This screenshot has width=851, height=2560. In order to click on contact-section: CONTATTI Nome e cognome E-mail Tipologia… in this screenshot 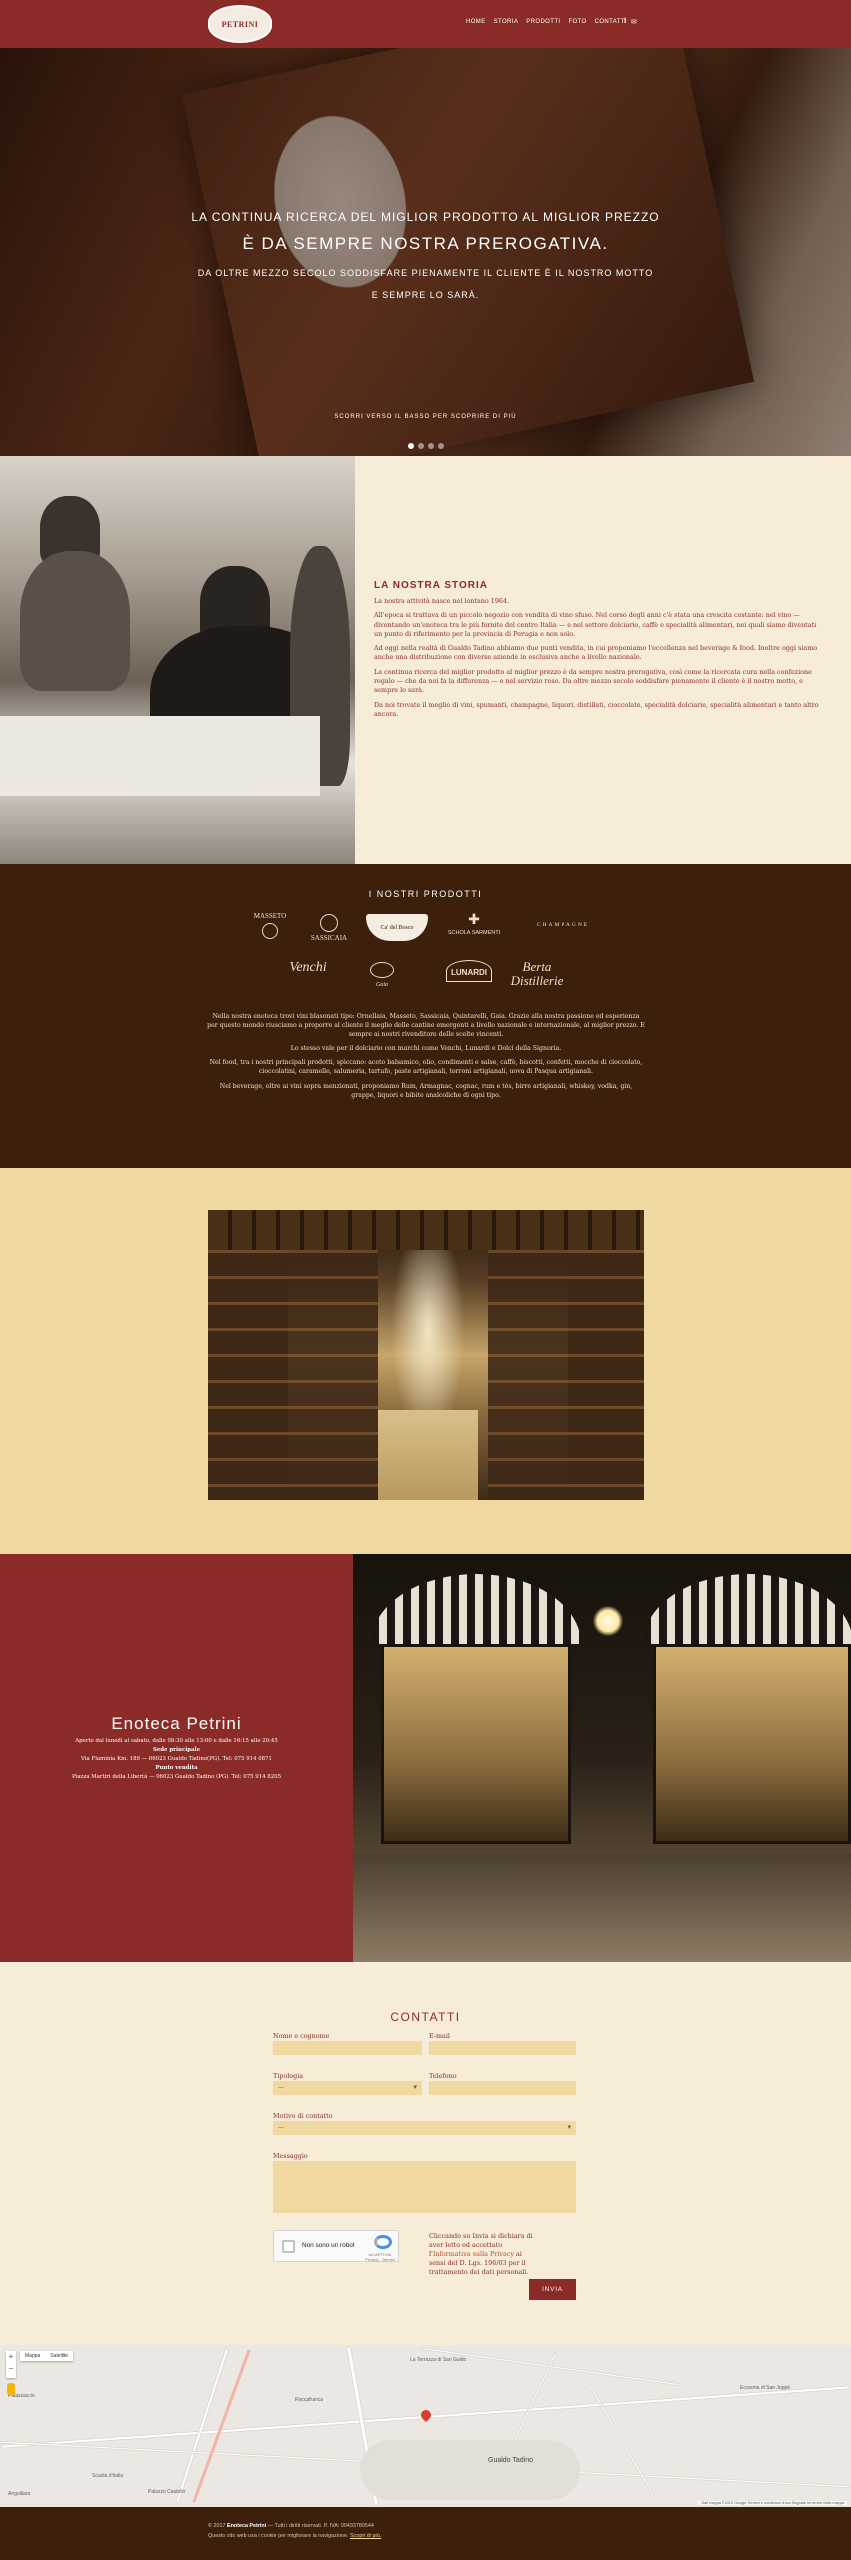, I will do `click(425, 2153)`.